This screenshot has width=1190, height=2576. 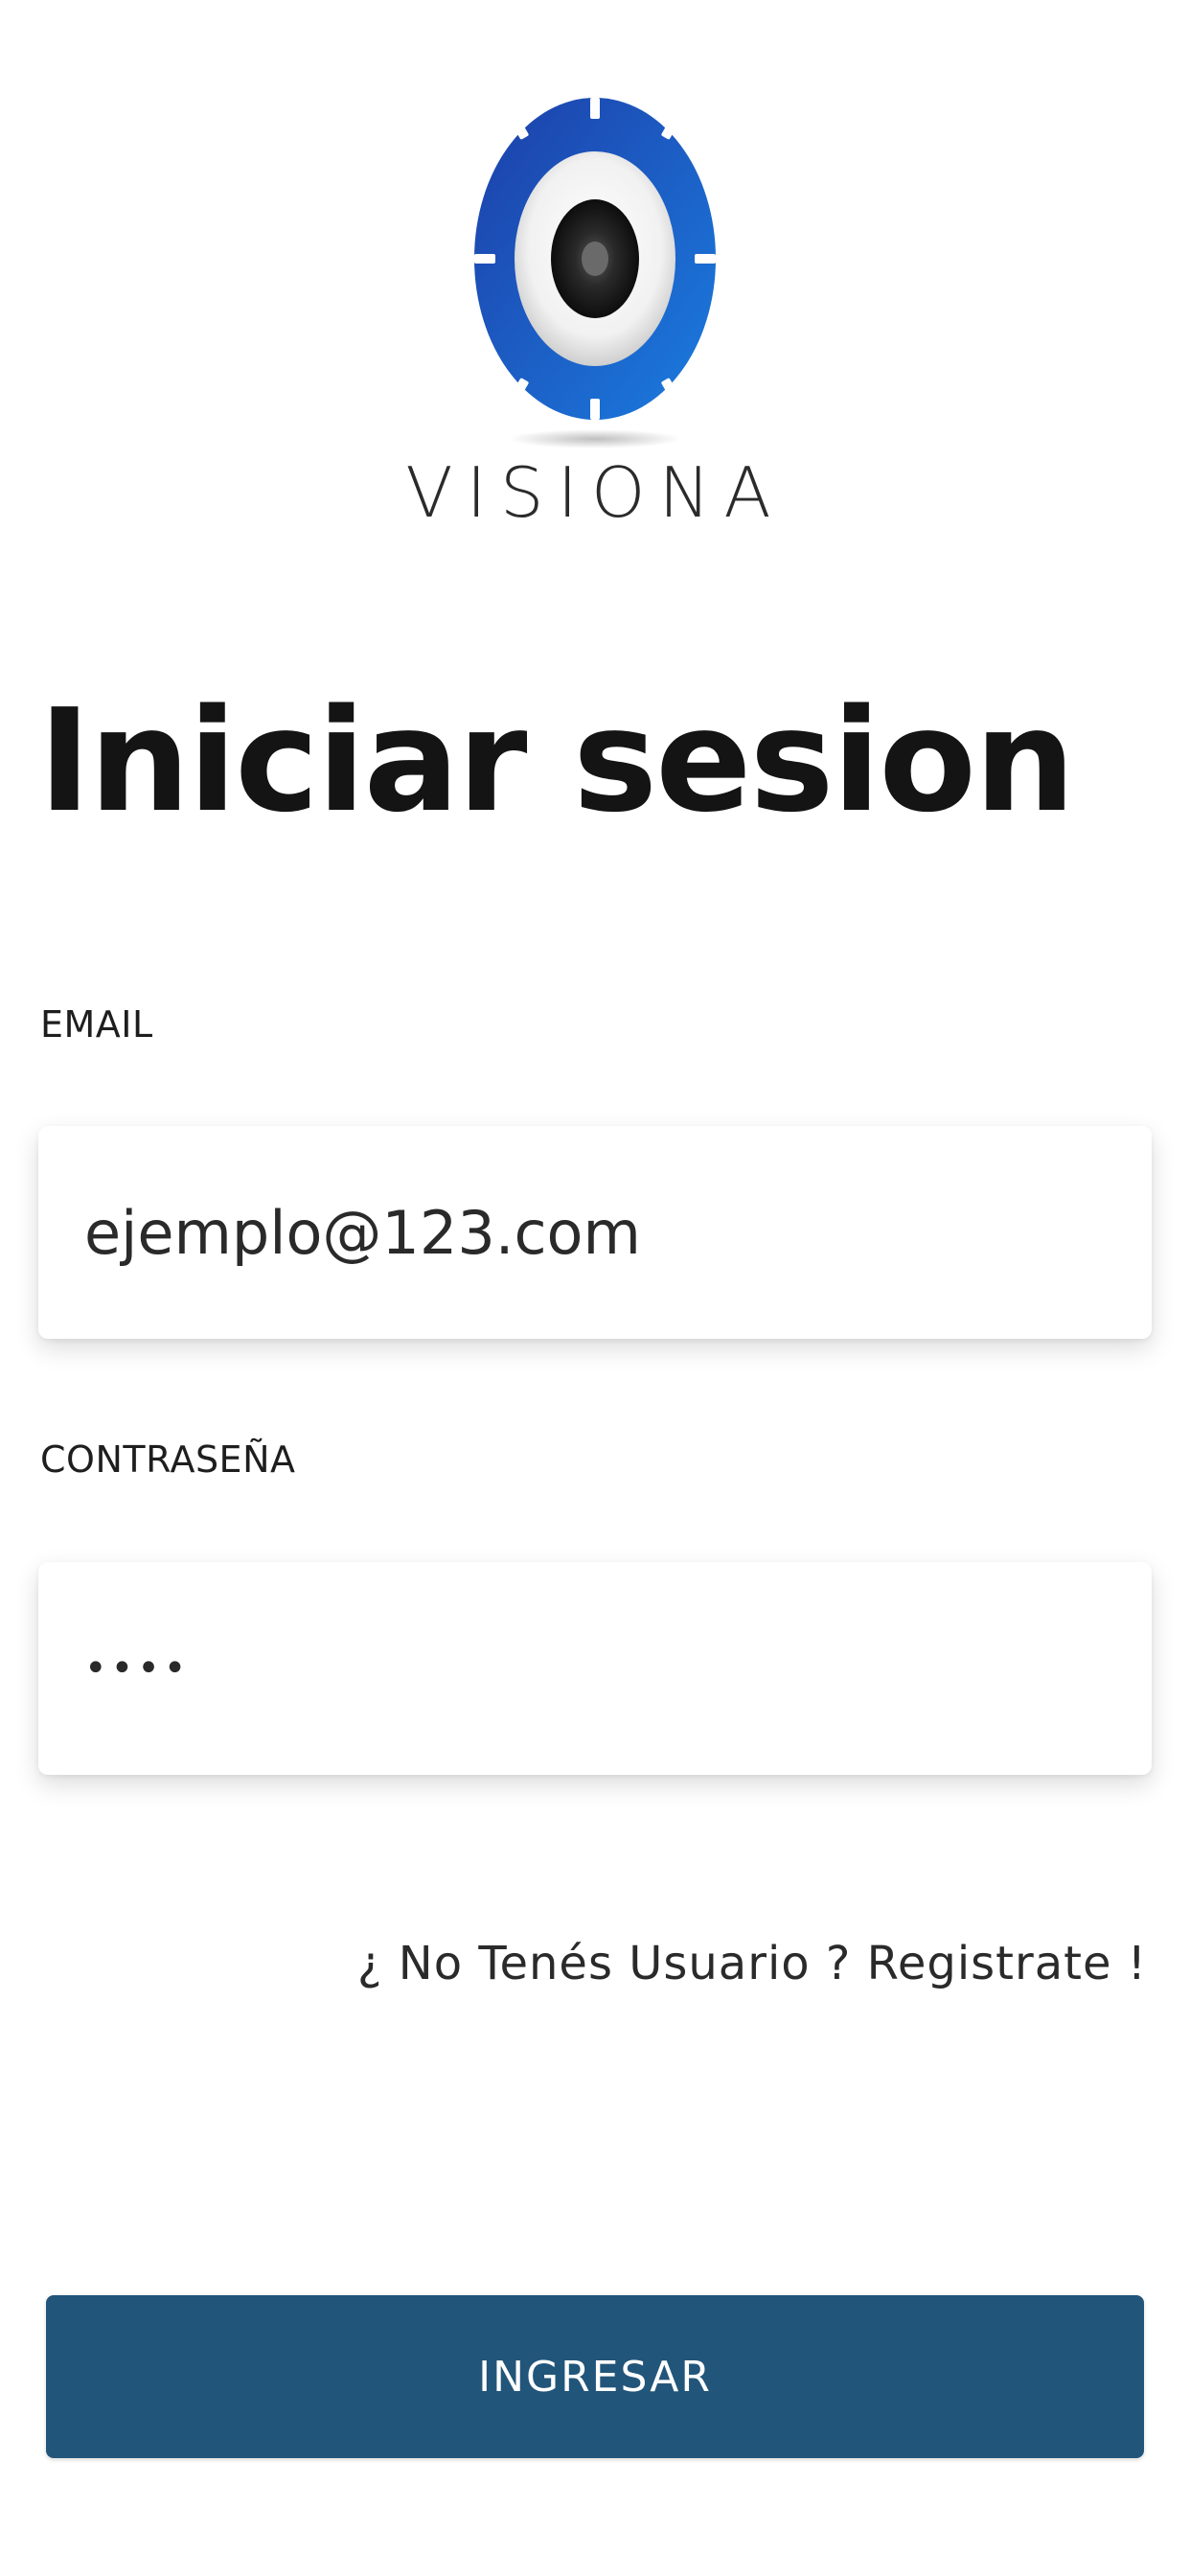 What do you see at coordinates (557, 760) in the screenshot?
I see `page-title: Iniciar sesion` at bounding box center [557, 760].